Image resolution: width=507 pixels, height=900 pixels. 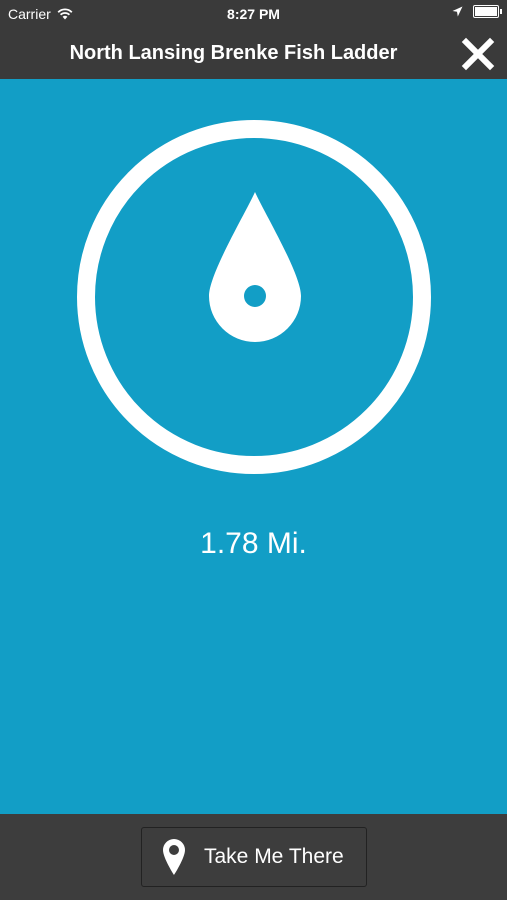 I want to click on status-right-group, so click(x=477, y=11).